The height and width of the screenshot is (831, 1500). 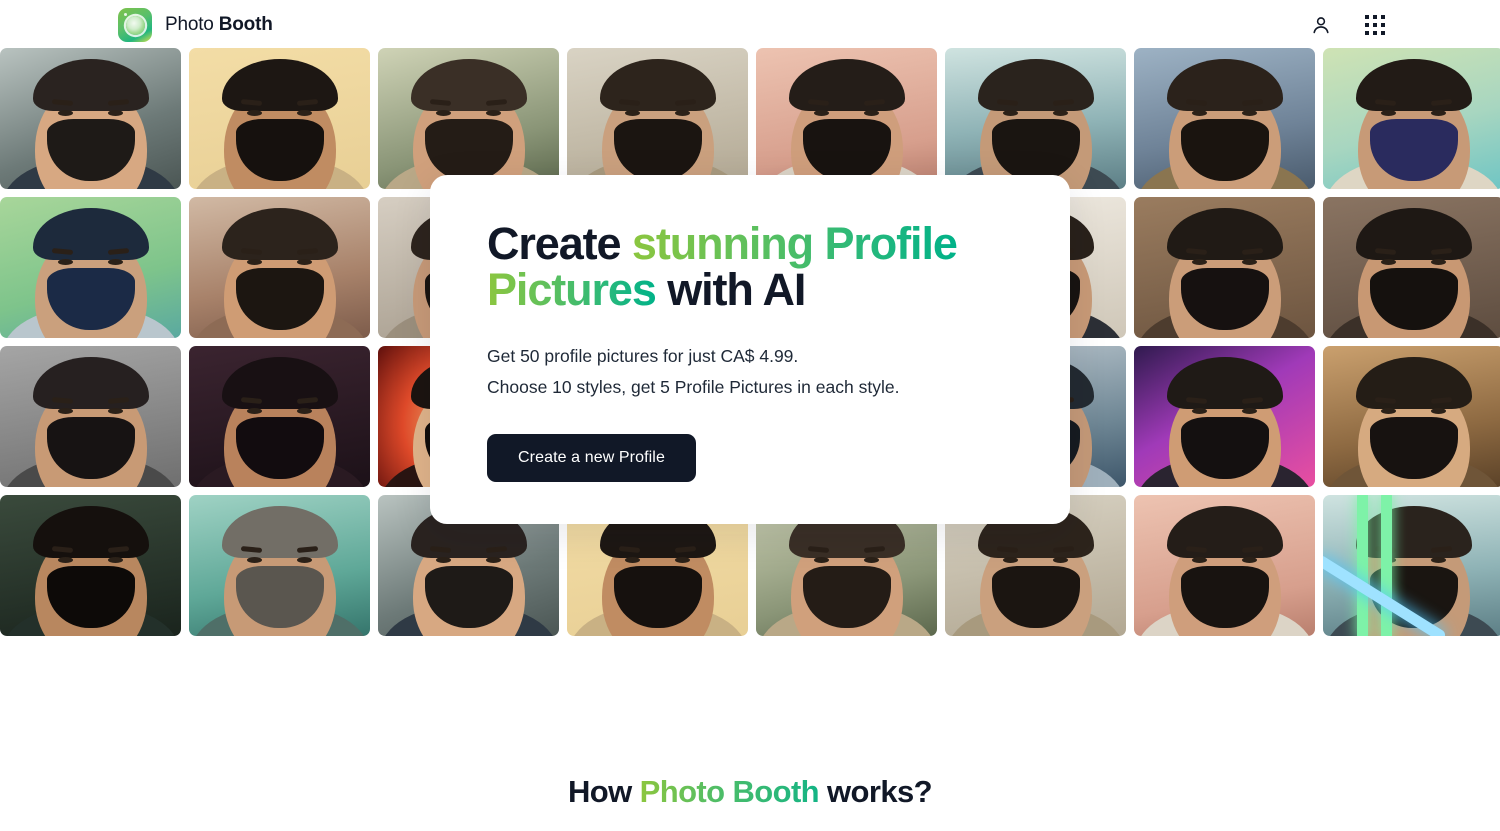 I want to click on hero-title-part2: with AI, so click(x=730, y=290).